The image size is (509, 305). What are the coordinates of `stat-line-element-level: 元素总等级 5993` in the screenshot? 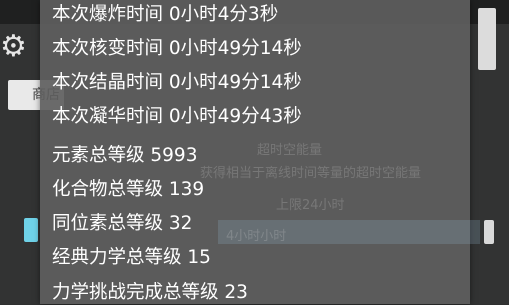 It's located at (125, 155).